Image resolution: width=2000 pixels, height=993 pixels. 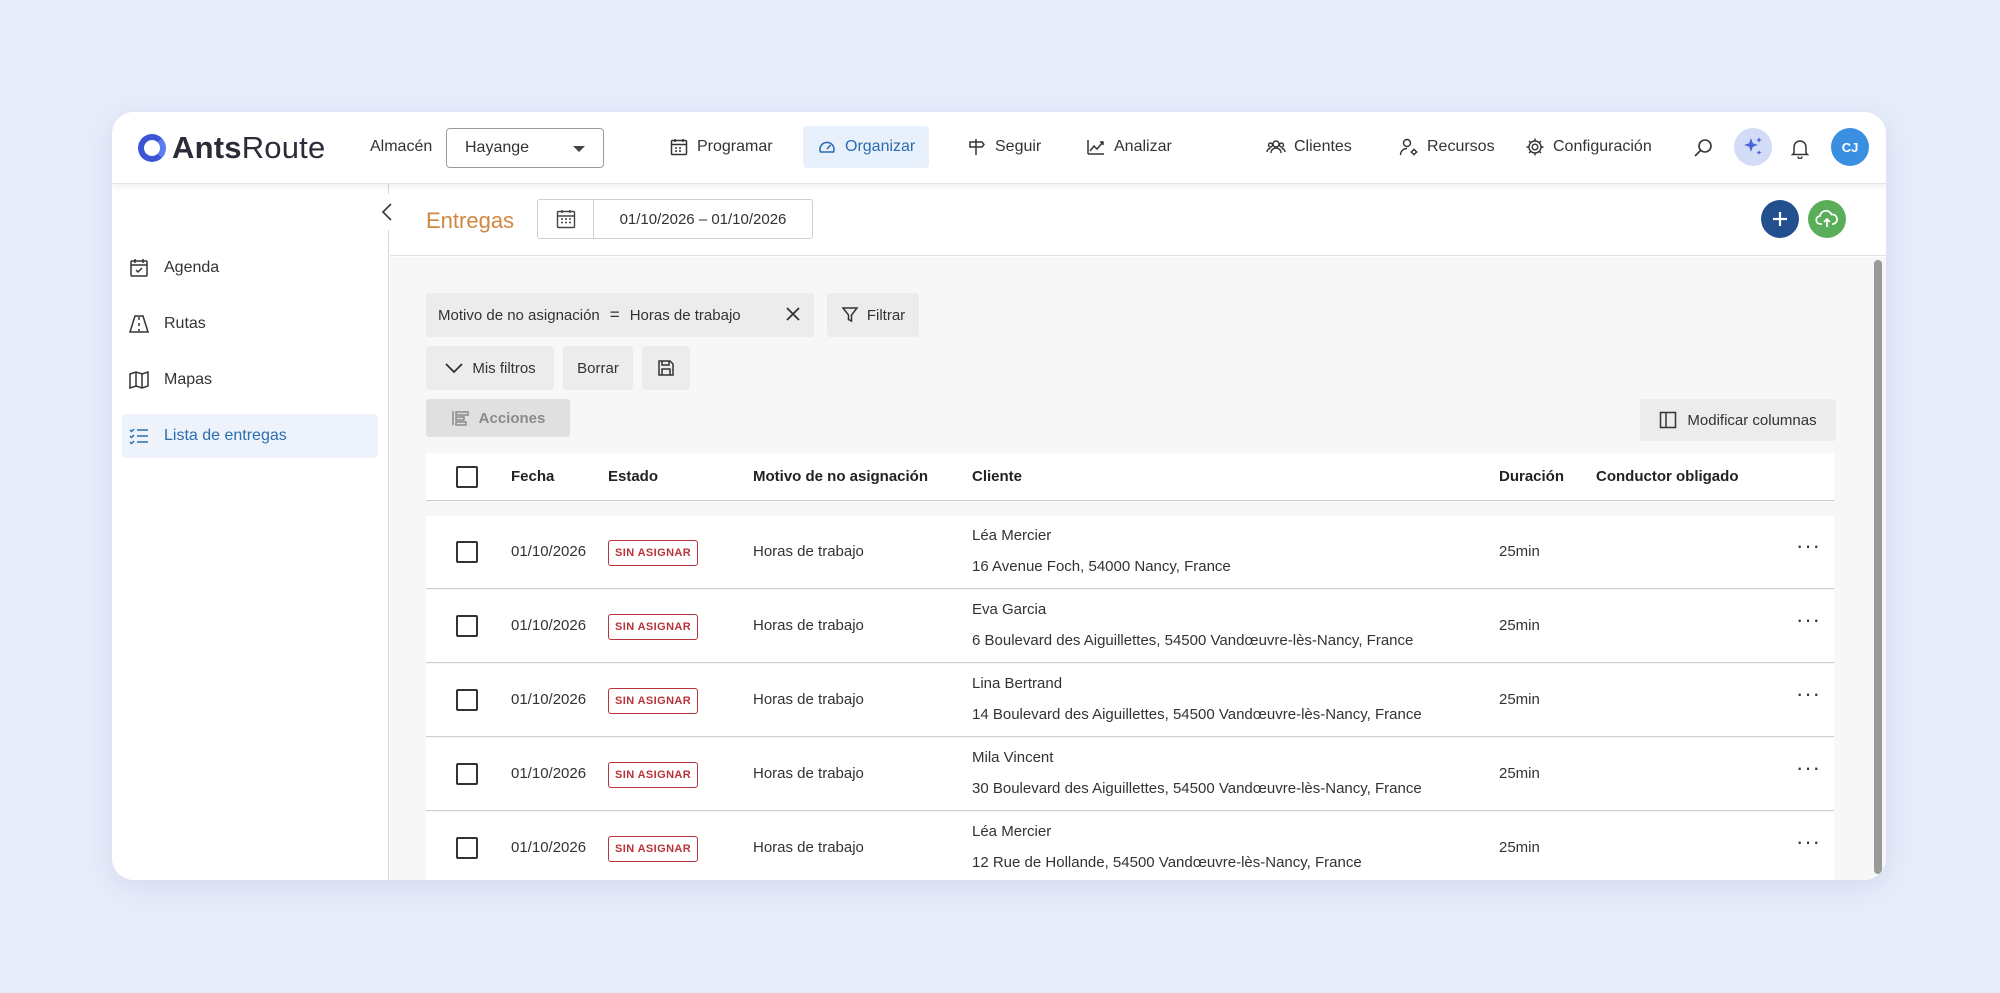 What do you see at coordinates (225, 435) in the screenshot?
I see `sidebar-item-label: Lista de entregas` at bounding box center [225, 435].